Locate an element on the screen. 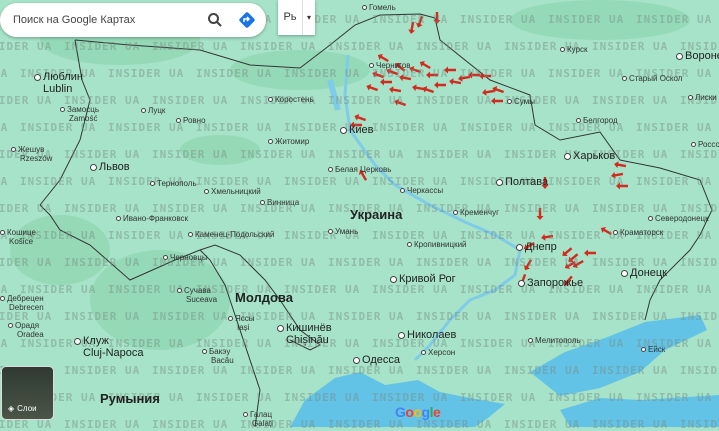 The width and height of the screenshot is (719, 431). city-label-kursk: Курск is located at coordinates (574, 49).